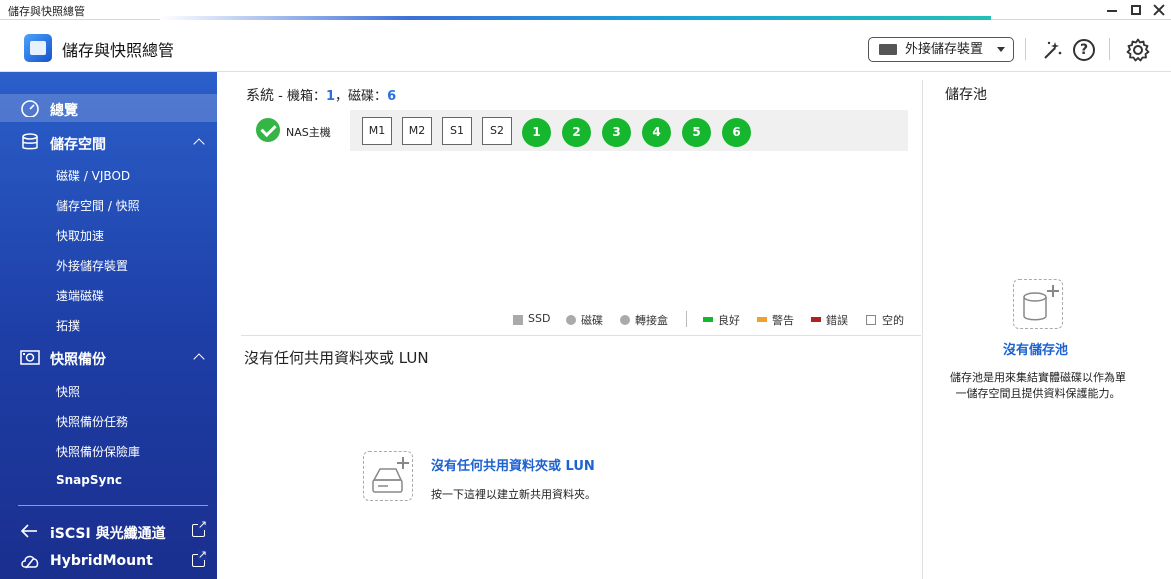  What do you see at coordinates (392, 96) in the screenshot?
I see `disk-count: 6` at bounding box center [392, 96].